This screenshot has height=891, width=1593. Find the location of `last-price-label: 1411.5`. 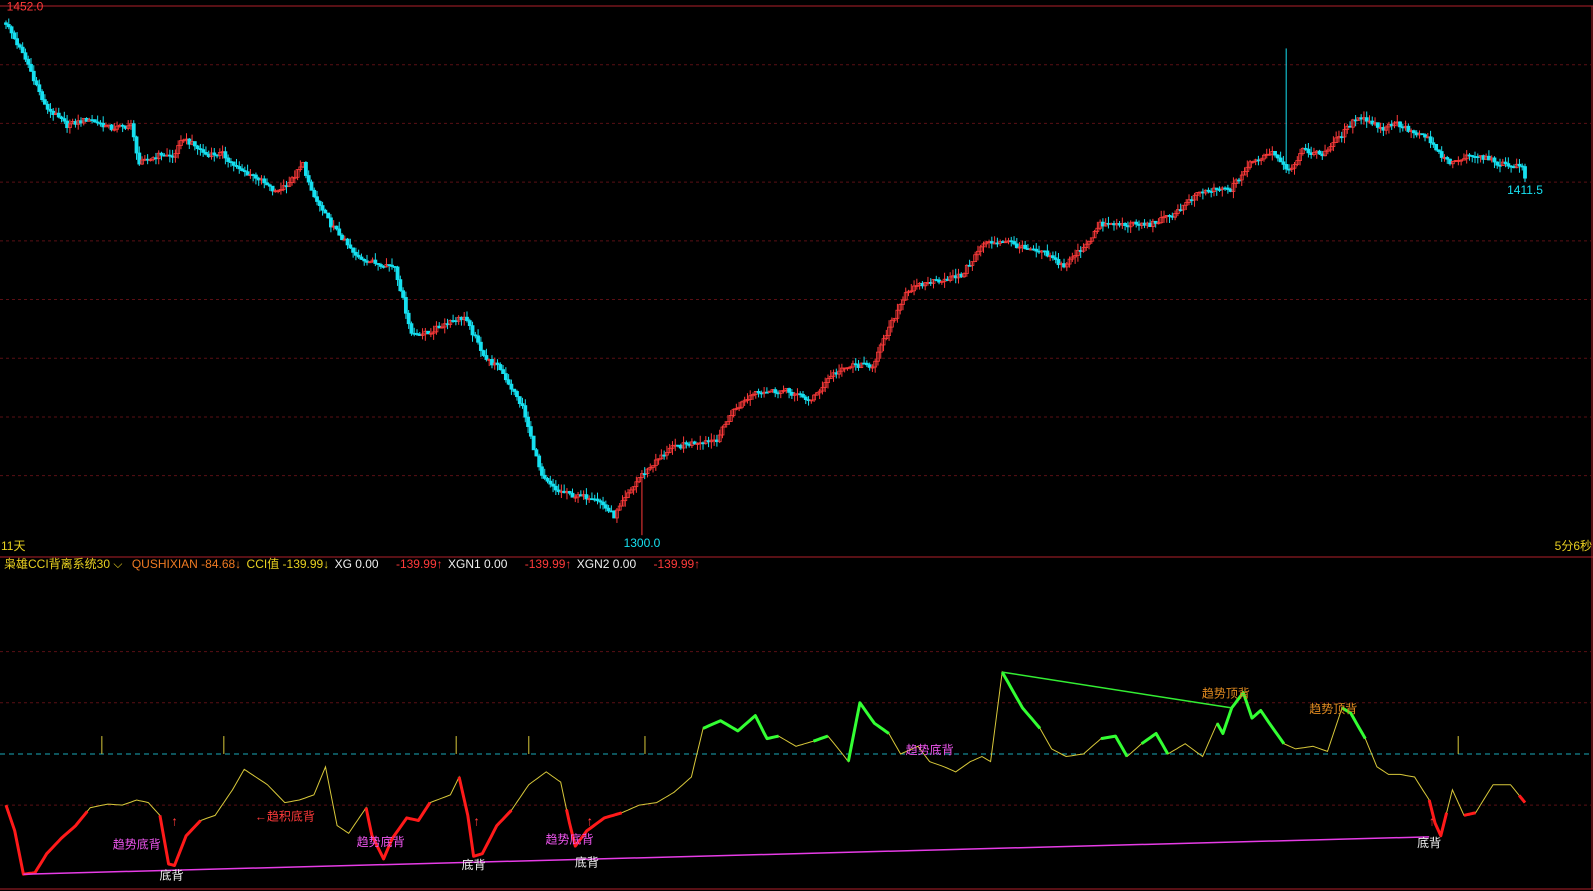

last-price-label: 1411.5 is located at coordinates (1525, 190).